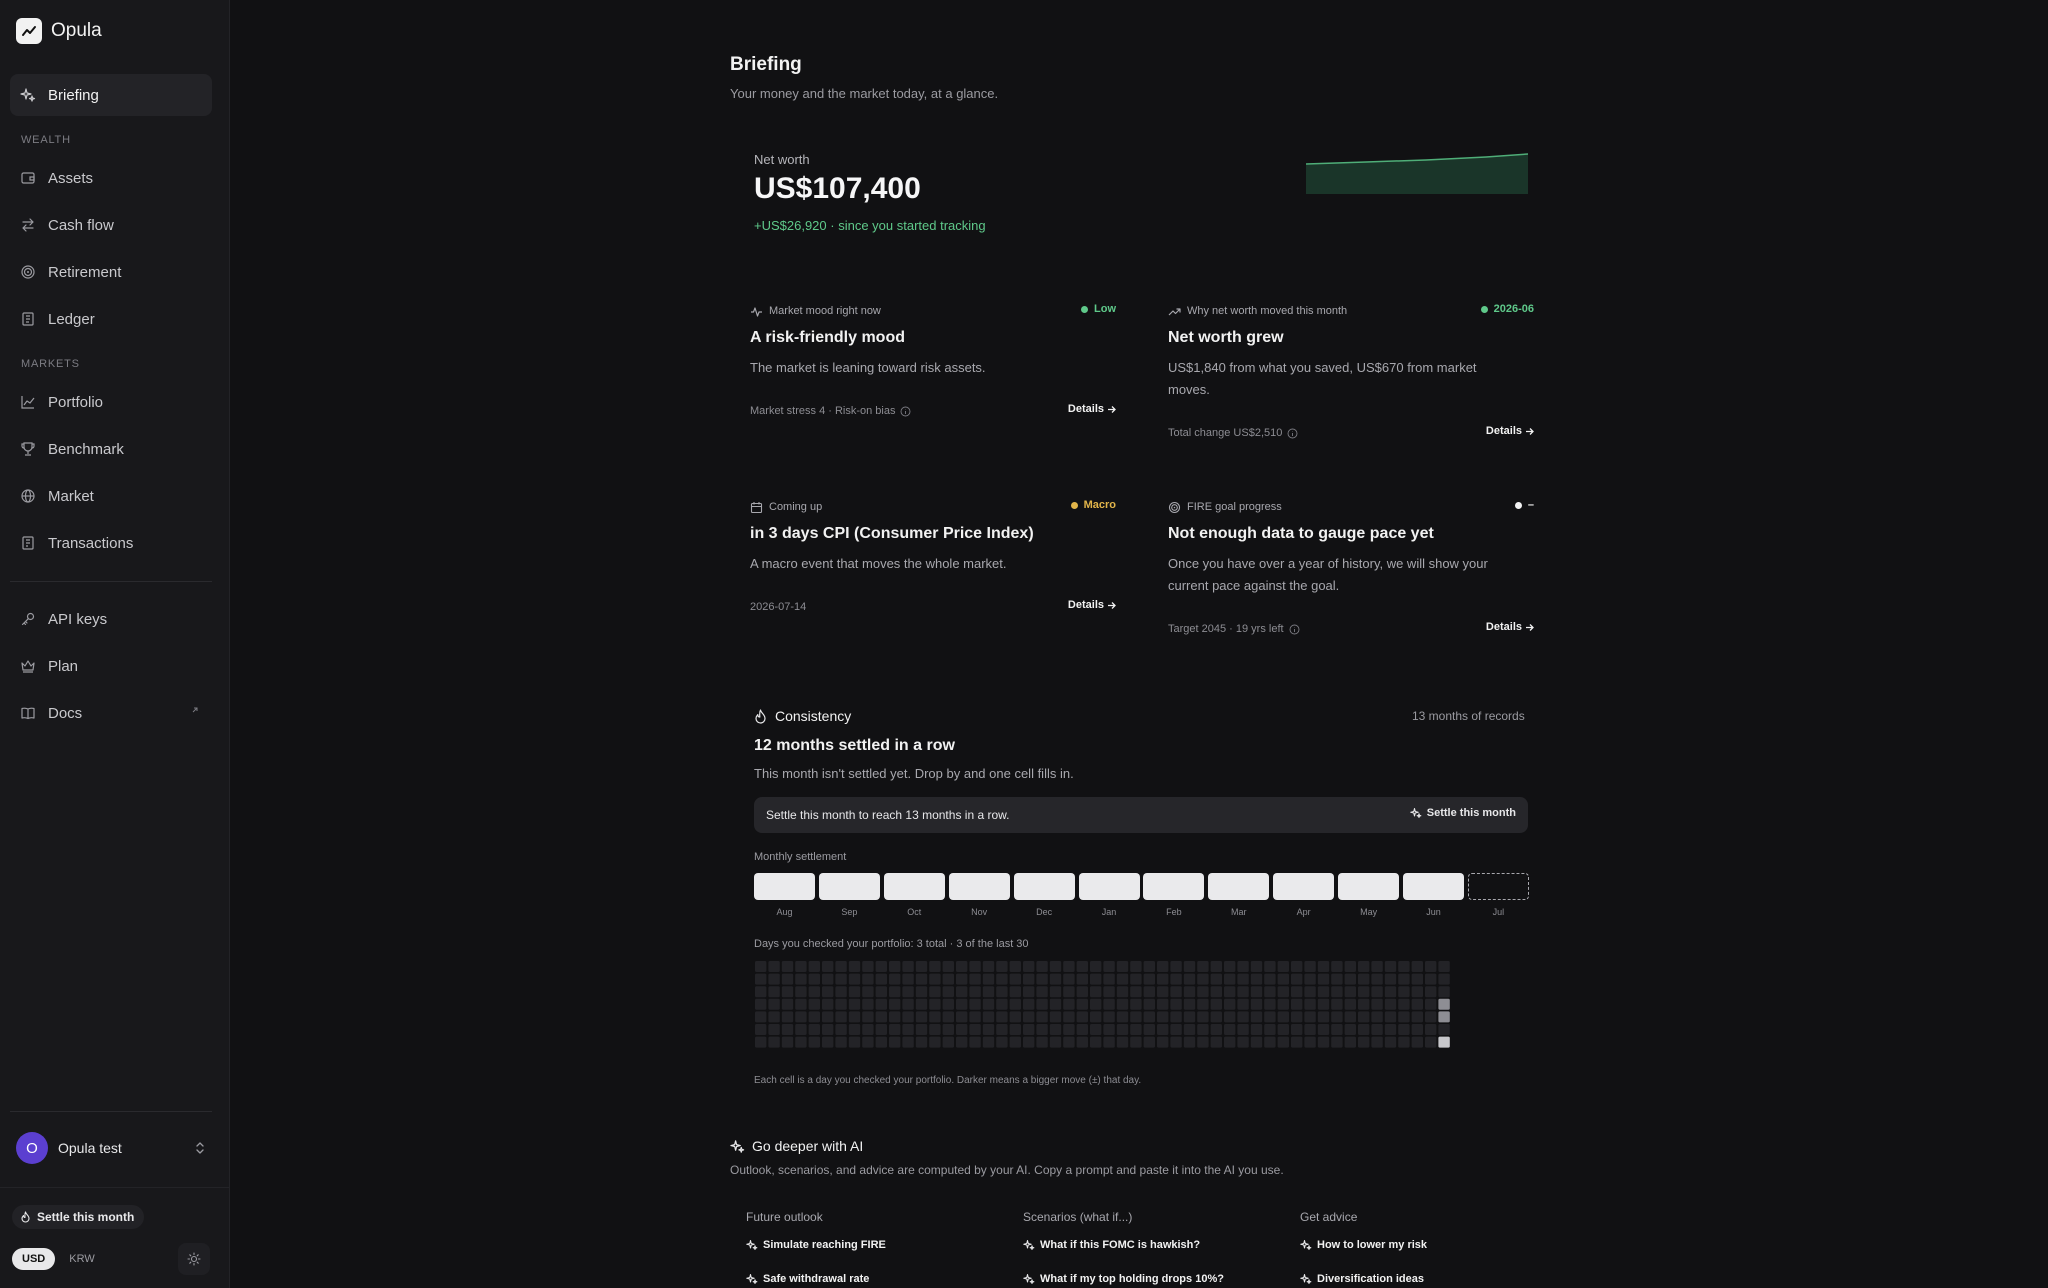 The width and height of the screenshot is (2048, 1288). Describe the element at coordinates (32, 1148) in the screenshot. I see `avatar: O` at that location.